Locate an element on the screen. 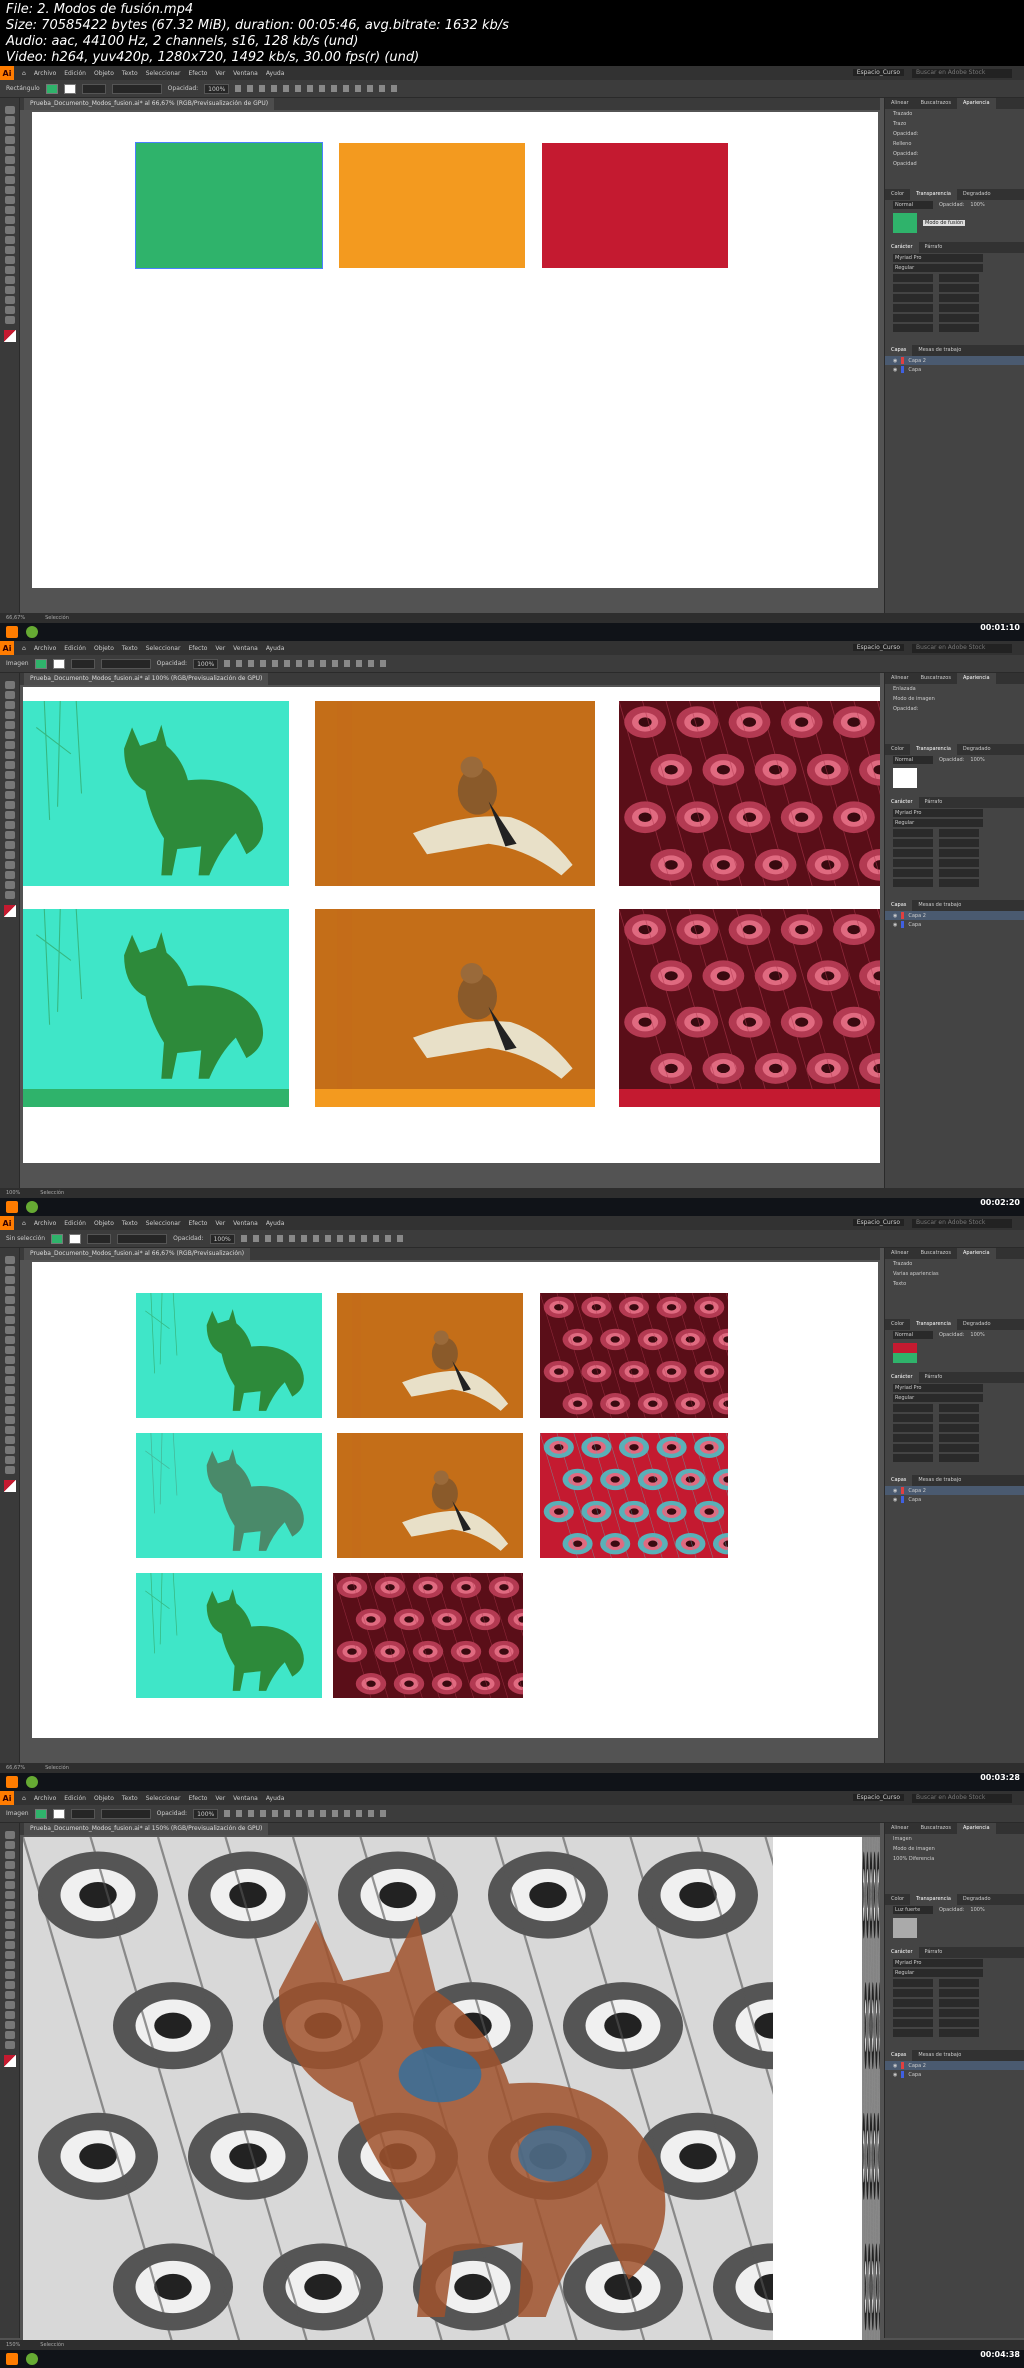 The height and width of the screenshot is (2368, 1024). appearance-row: Trazo is located at coordinates (954, 124).